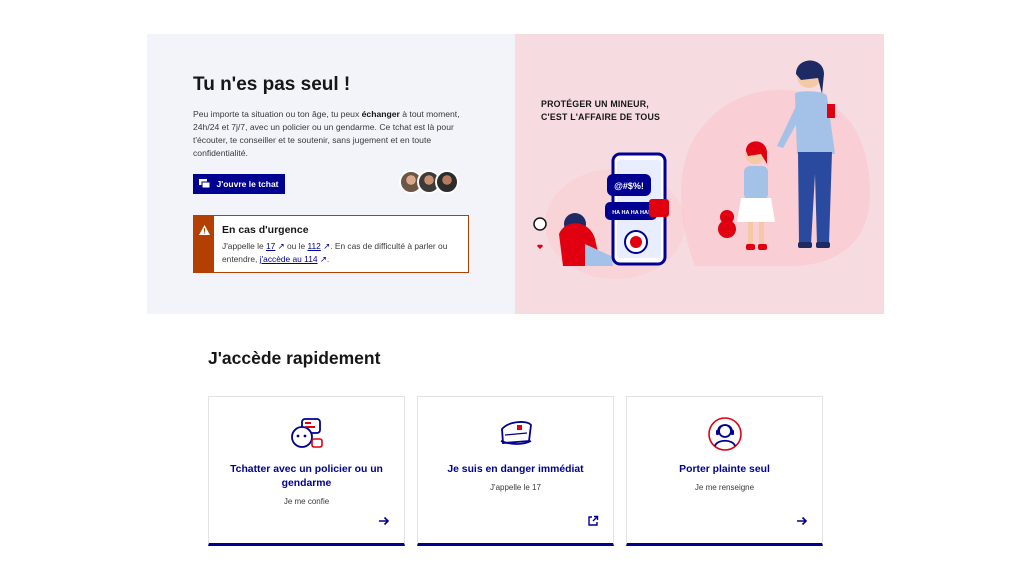  Describe the element at coordinates (516, 433) in the screenshot. I see `police-cap-icon` at that location.